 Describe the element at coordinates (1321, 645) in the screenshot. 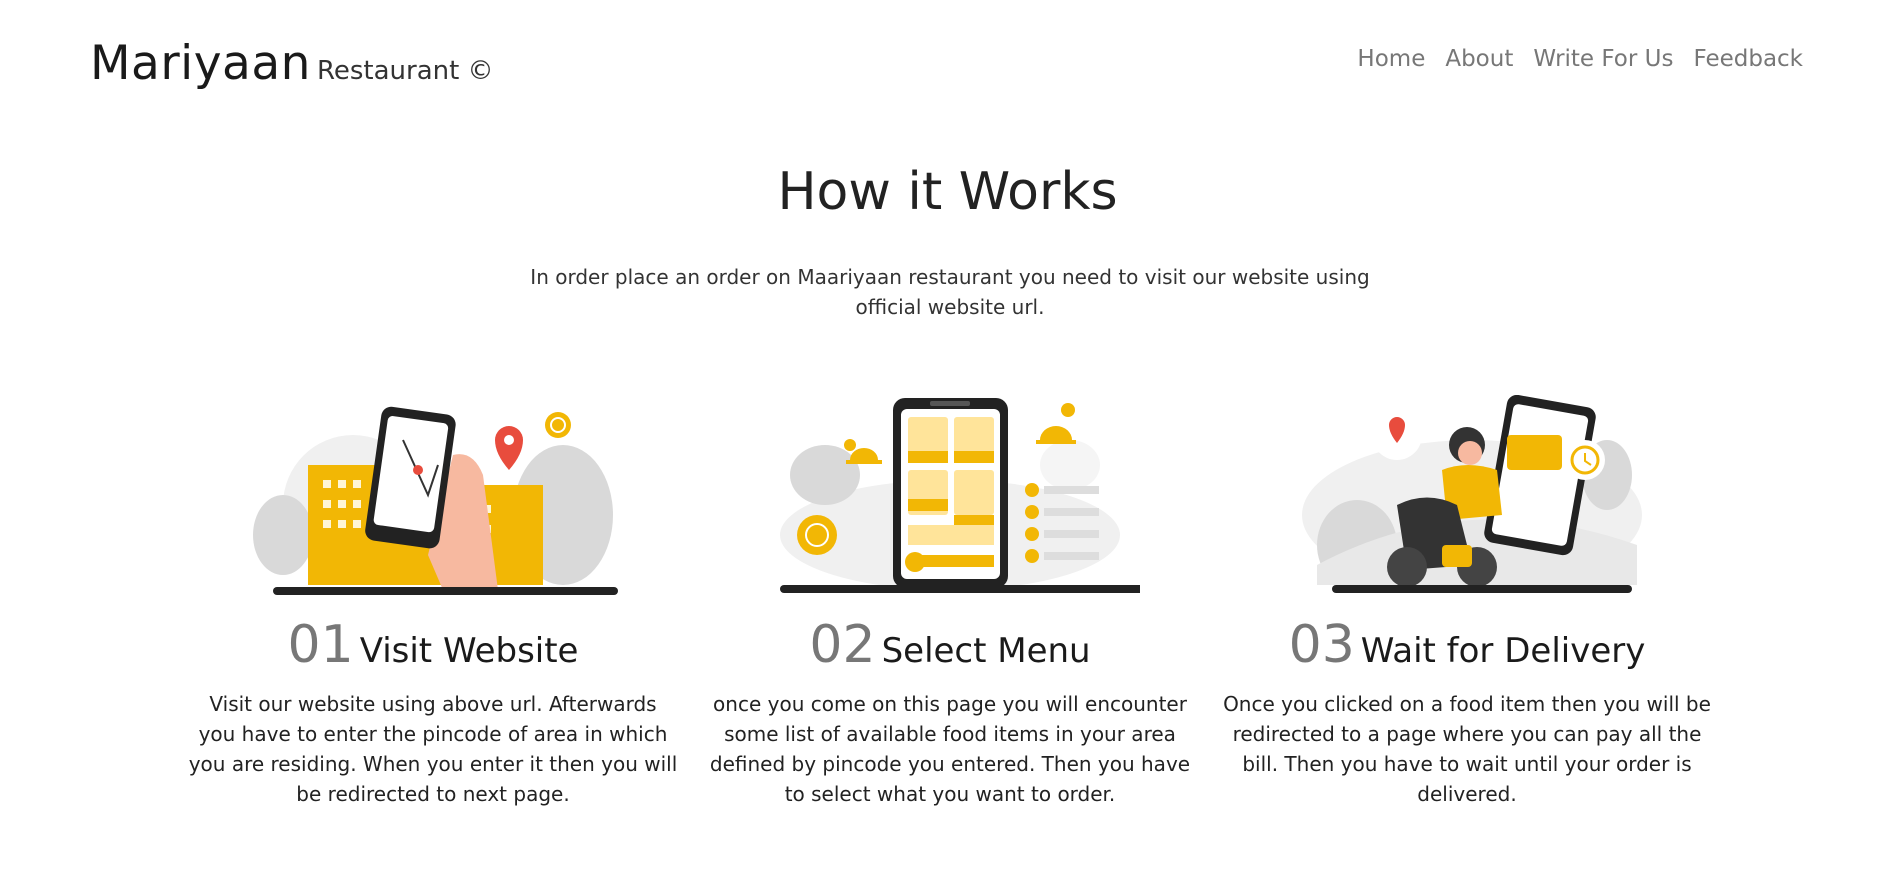

I see `step-number: 03` at that location.